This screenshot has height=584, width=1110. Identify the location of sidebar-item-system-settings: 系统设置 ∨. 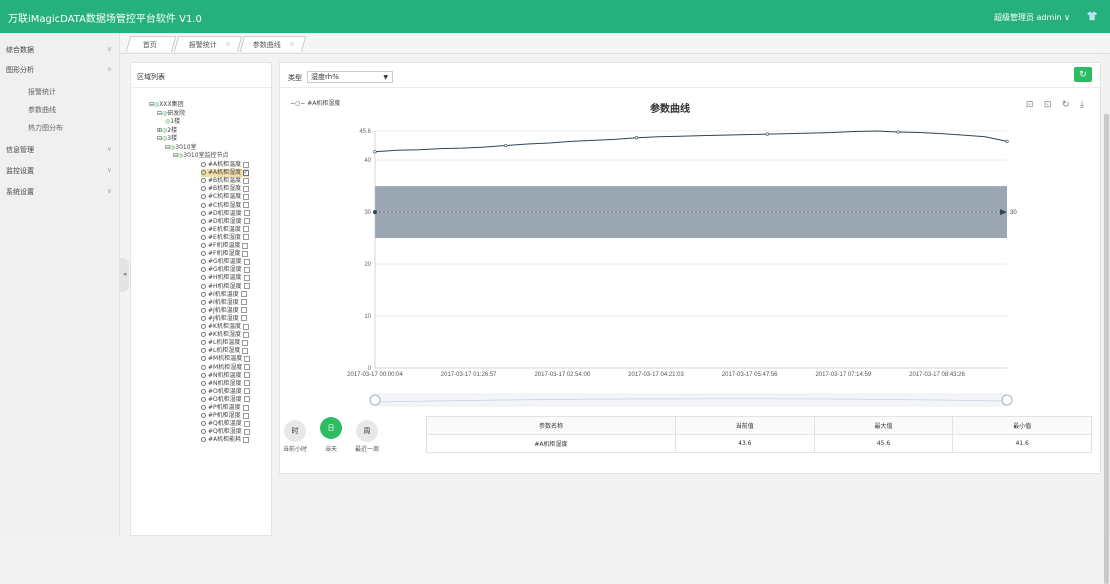
(60, 191).